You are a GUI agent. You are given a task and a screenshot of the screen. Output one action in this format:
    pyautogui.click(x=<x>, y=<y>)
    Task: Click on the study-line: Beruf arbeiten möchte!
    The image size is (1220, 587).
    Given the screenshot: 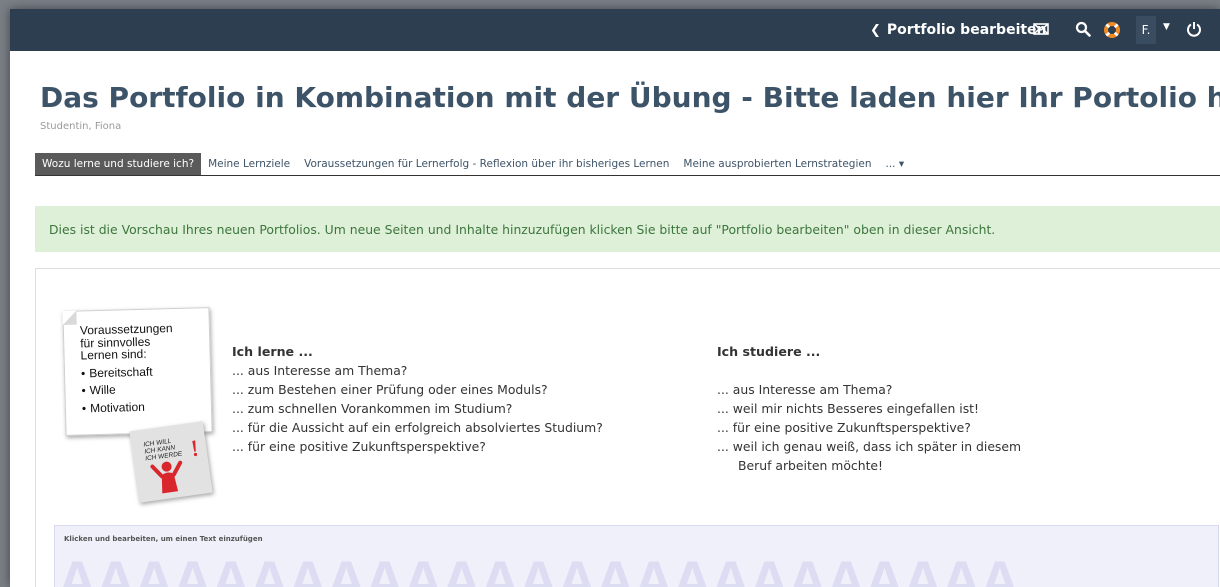 What is the action you would take?
    pyautogui.click(x=811, y=465)
    